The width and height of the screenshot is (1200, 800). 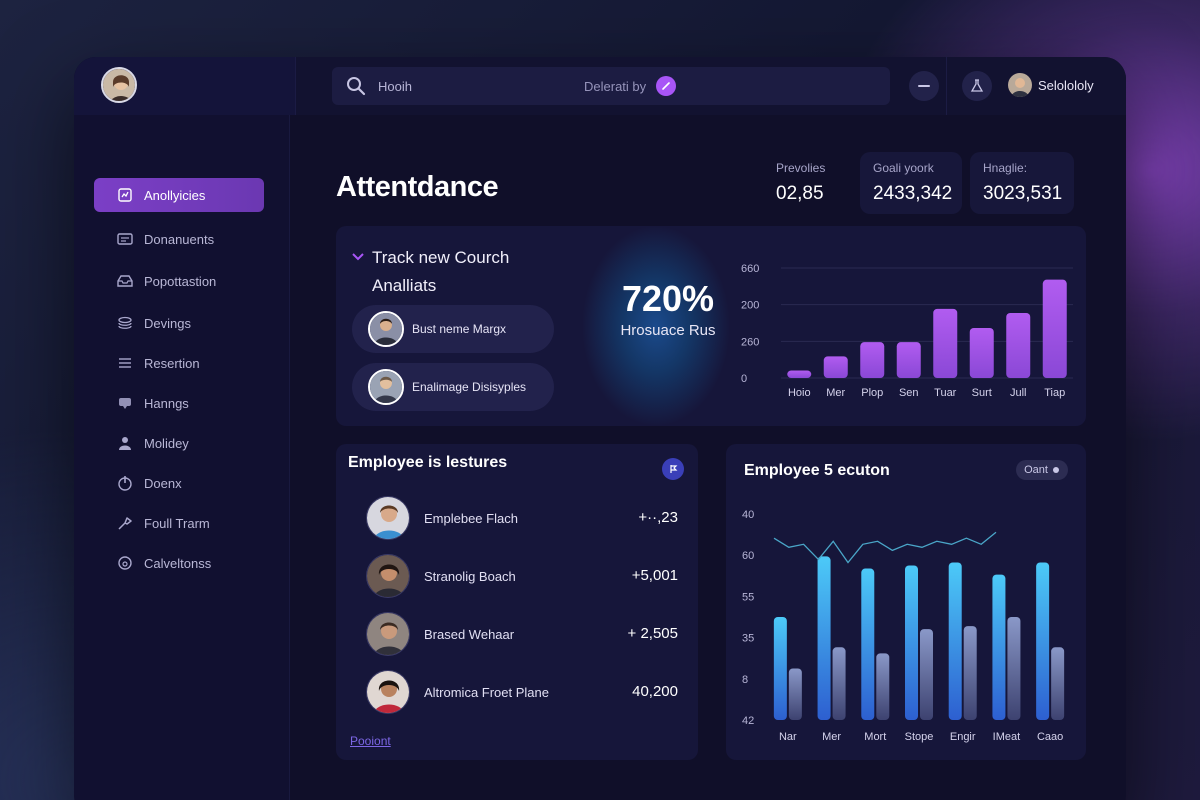 I want to click on stat-label: Hnaglie:, so click(x=1005, y=168).